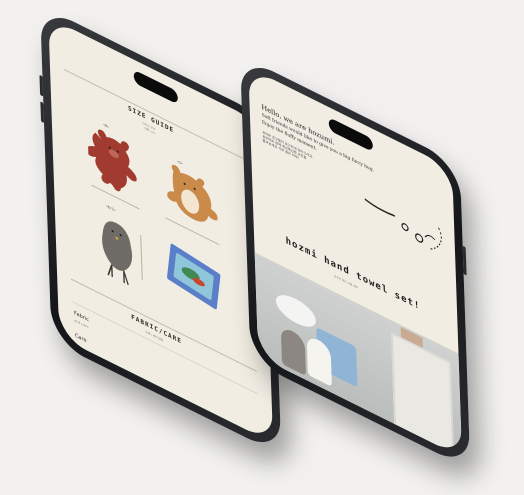  What do you see at coordinates (105, 126) in the screenshot?
I see `bear-size-label: <B>` at bounding box center [105, 126].